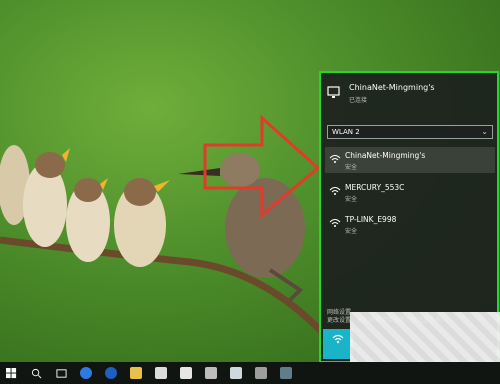  I want to click on taskbar, so click(250, 373).